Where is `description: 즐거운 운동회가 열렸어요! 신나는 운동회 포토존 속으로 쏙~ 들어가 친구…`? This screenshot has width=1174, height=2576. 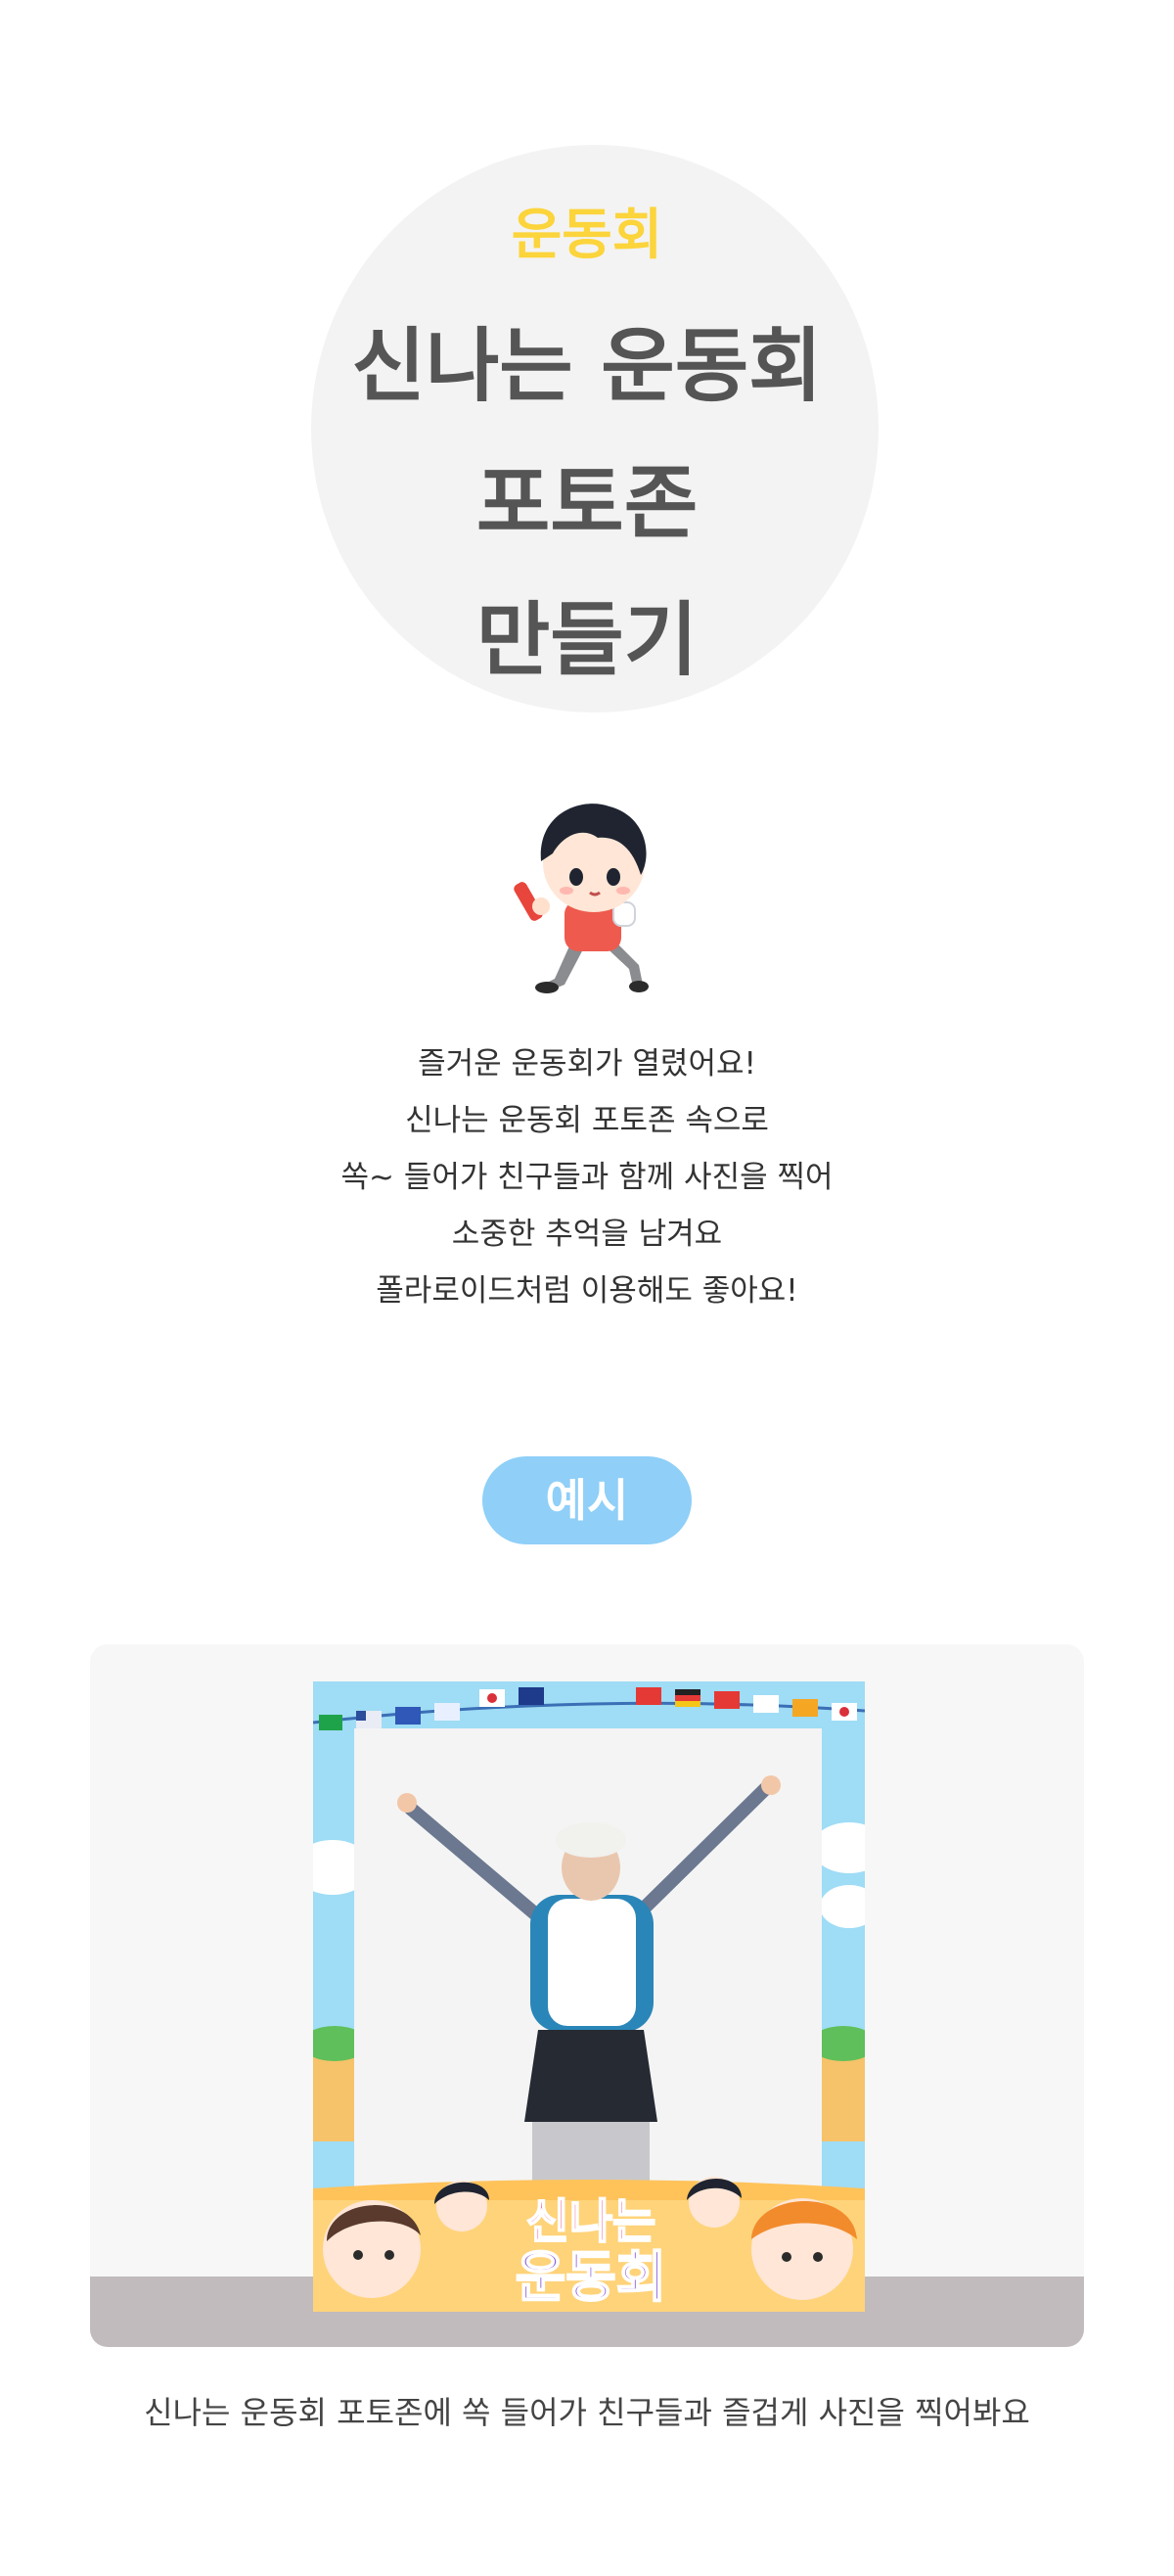 description: 즐거운 운동회가 열렸어요! 신나는 운동회 포토존 속으로 쏙~ 들어가 친구… is located at coordinates (587, 1177).